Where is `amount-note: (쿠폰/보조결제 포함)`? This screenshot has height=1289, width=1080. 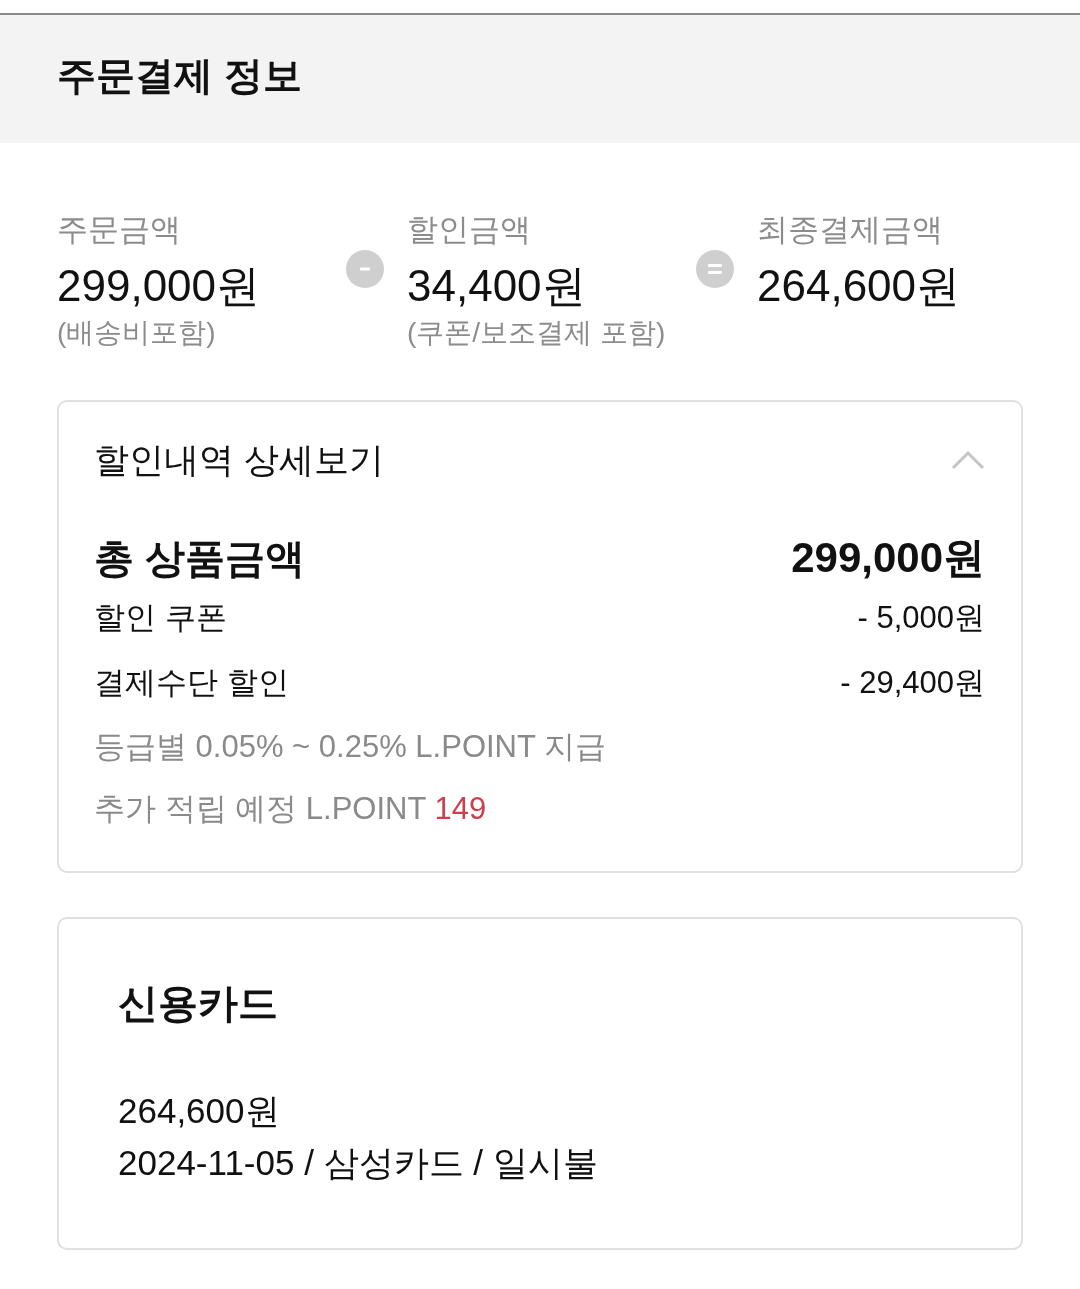 amount-note: (쿠폰/보조결제 포함) is located at coordinates (537, 333).